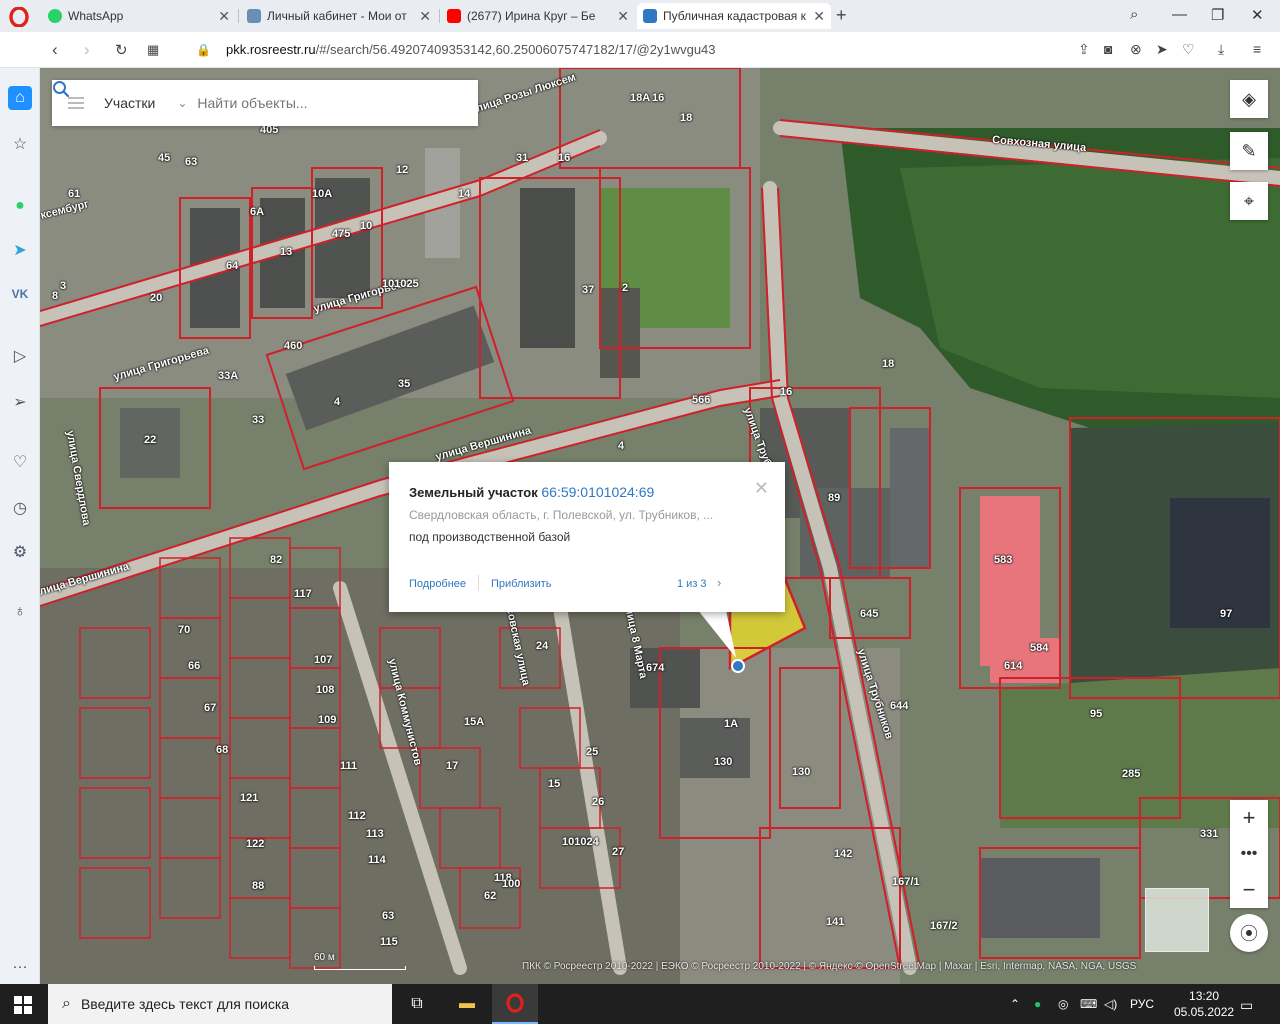 The image size is (1280, 1024). What do you see at coordinates (1249, 99) in the screenshot?
I see `layers-button: ◈` at bounding box center [1249, 99].